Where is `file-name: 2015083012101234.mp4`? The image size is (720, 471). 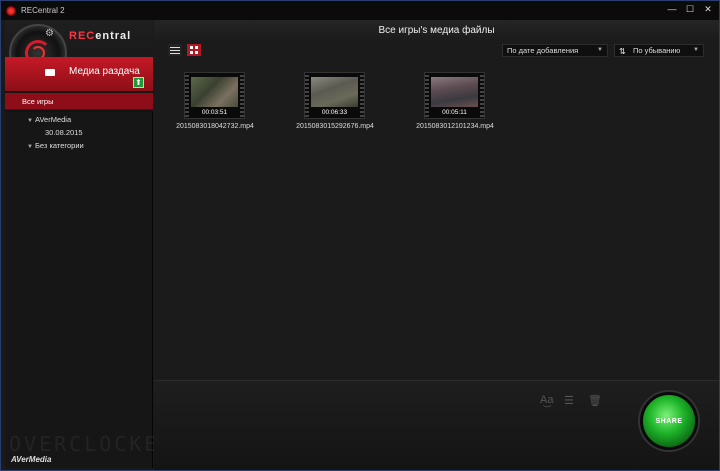
file-name: 2015083012101234.mp4 is located at coordinates (455, 126).